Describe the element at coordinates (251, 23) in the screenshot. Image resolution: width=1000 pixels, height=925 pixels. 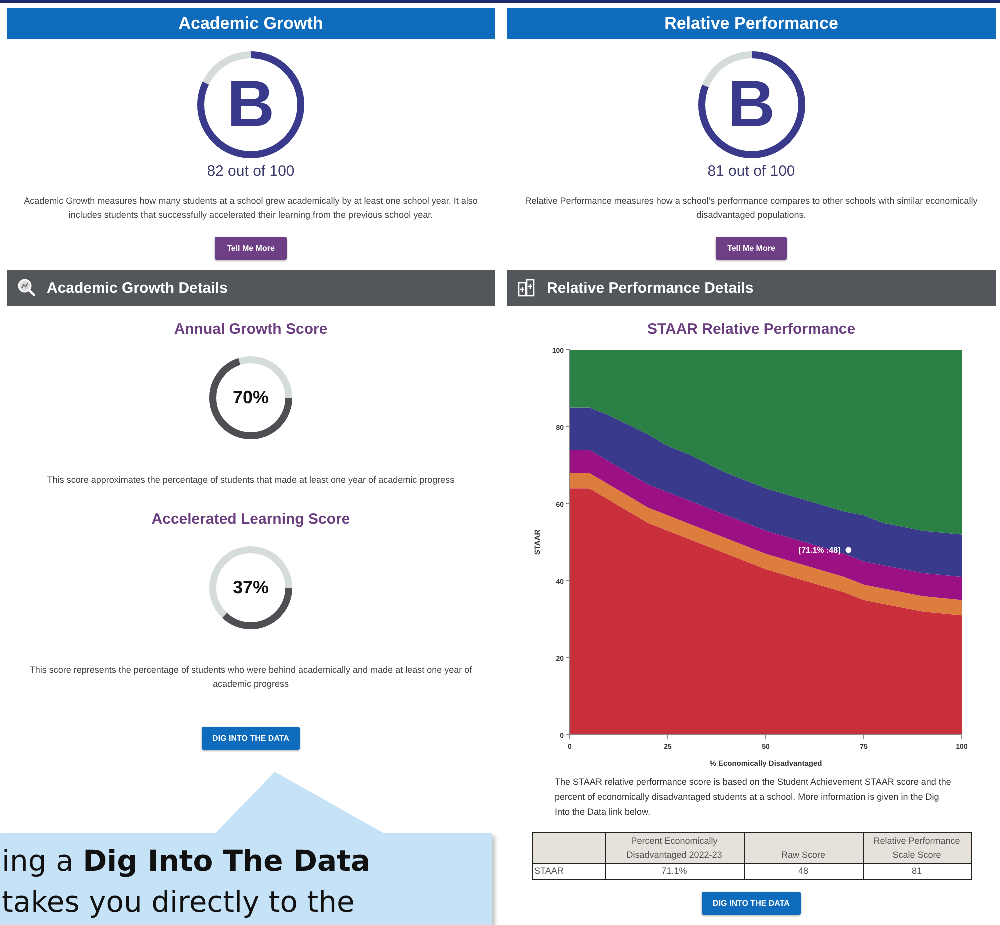
I see `section-header: Academic Growth` at that location.